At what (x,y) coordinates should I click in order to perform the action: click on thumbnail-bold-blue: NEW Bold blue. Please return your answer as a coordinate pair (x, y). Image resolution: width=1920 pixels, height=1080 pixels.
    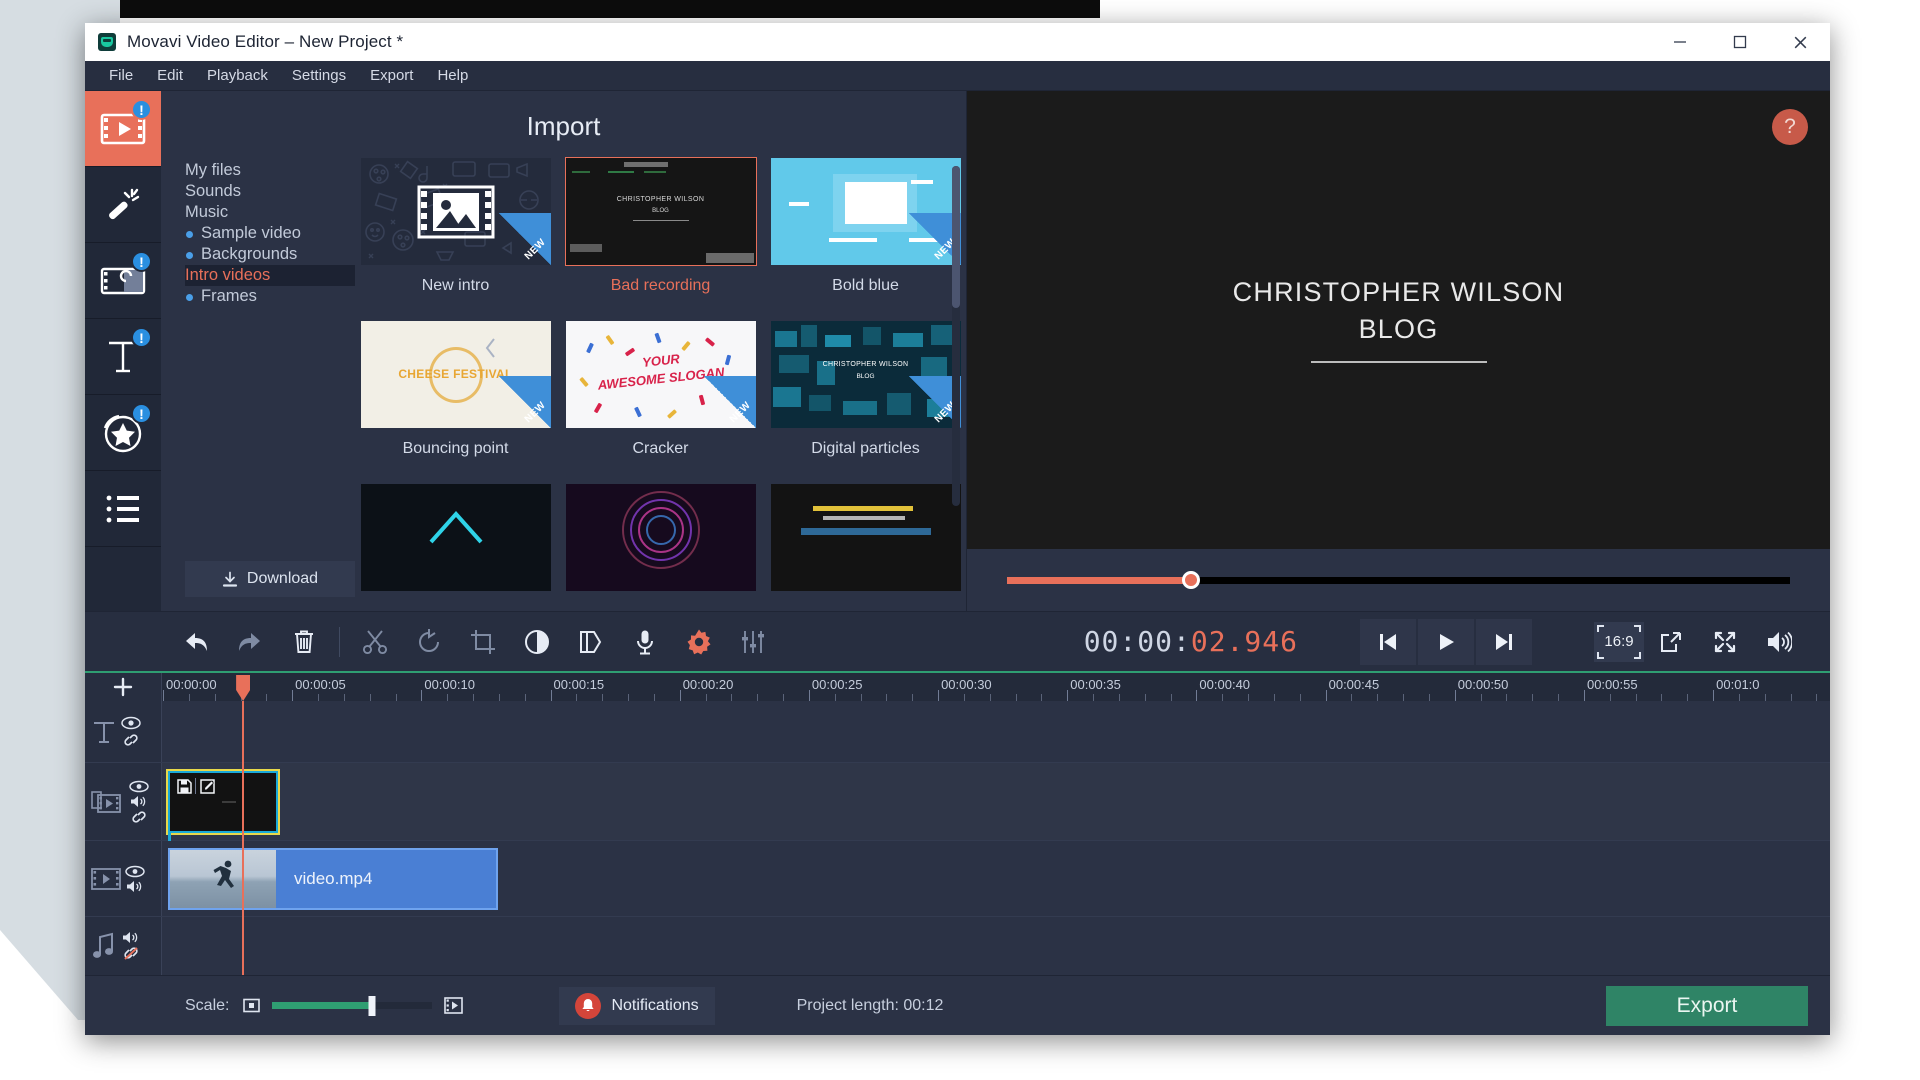
    Looking at the image, I should click on (864, 237).